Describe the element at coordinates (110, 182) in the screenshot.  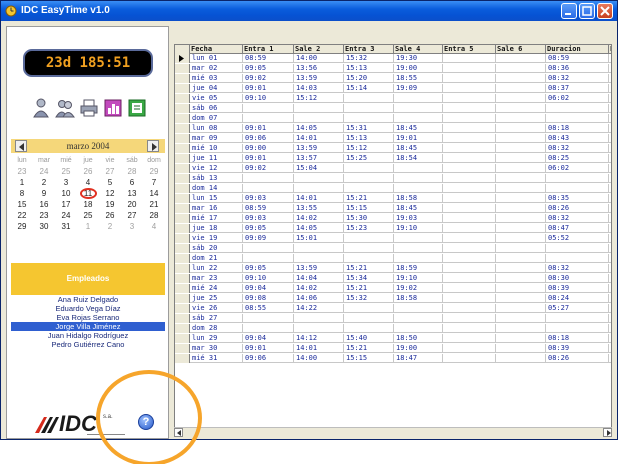
I see `calendar-day: 5` at that location.